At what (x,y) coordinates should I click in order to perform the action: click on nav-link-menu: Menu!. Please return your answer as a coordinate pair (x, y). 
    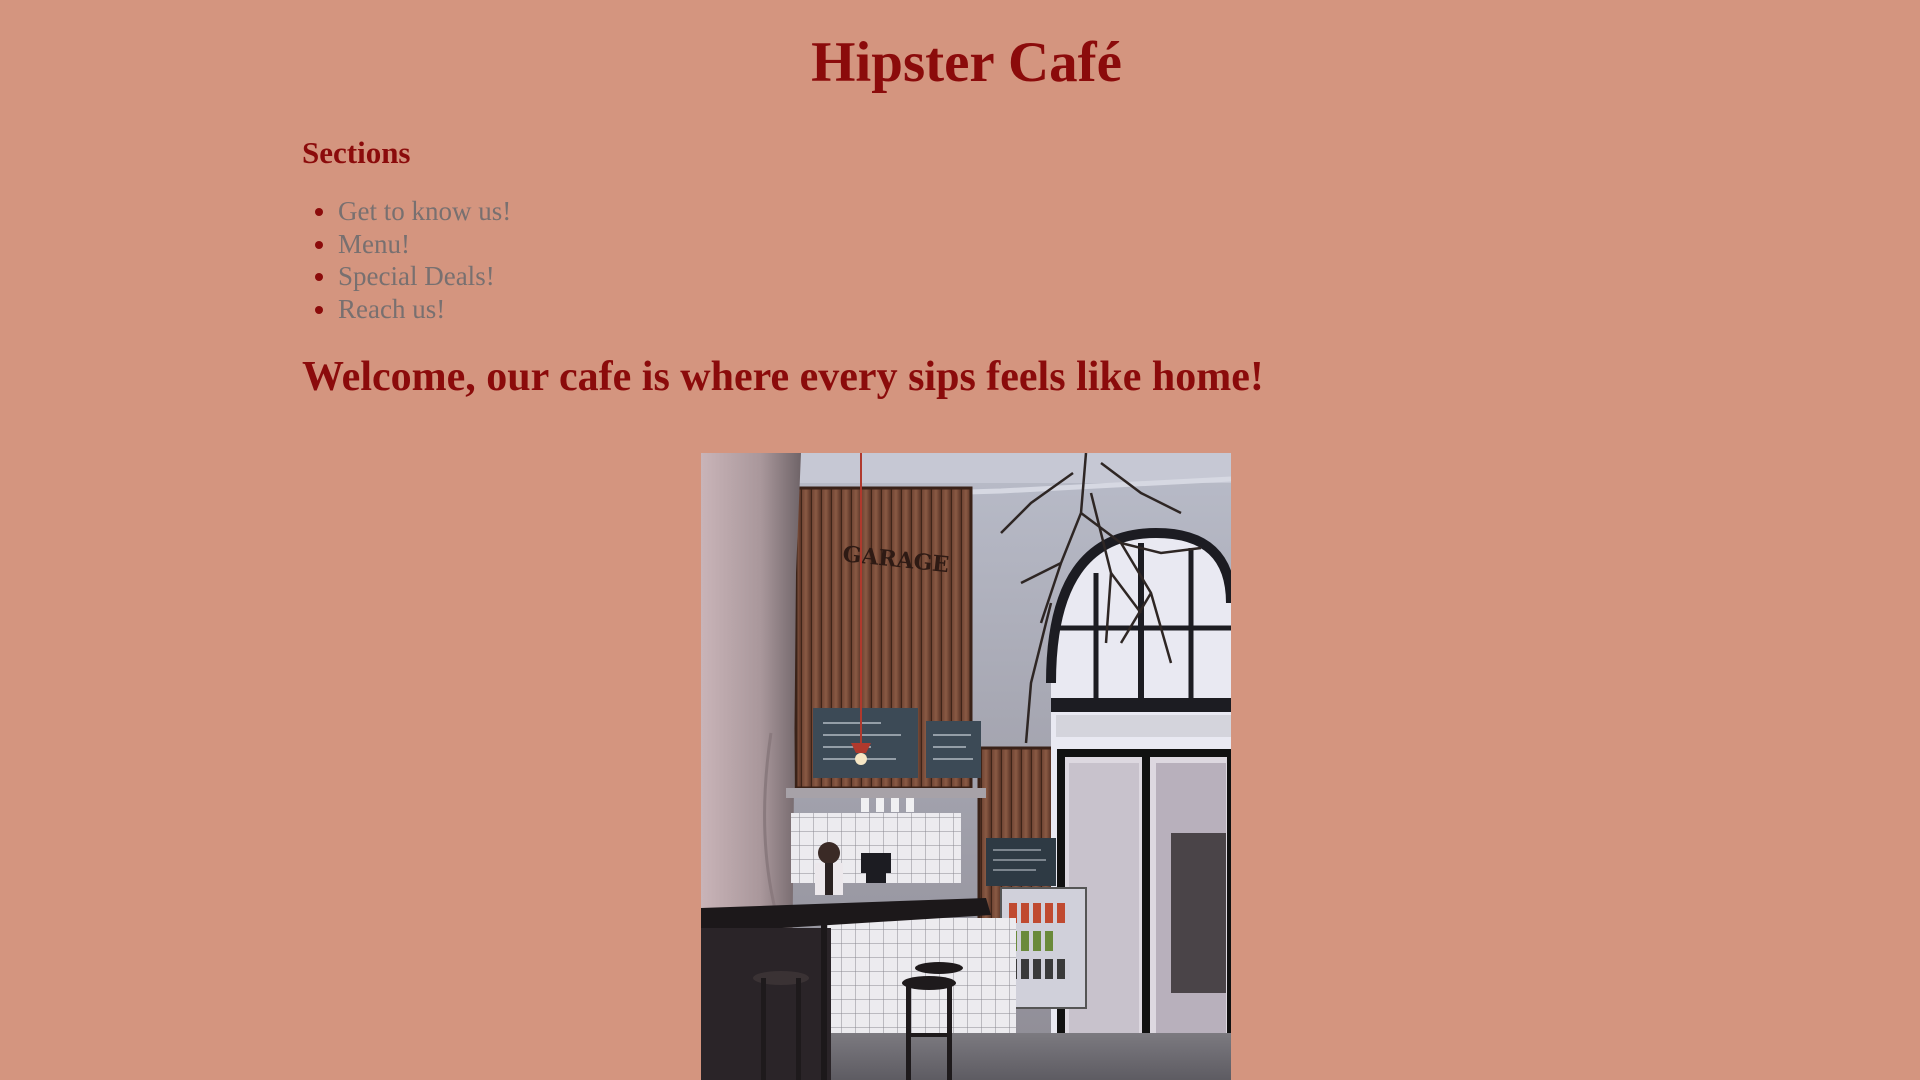
    Looking at the image, I should click on (374, 244).